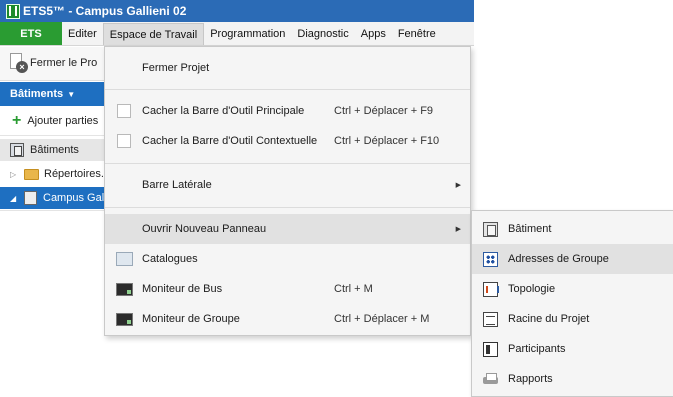  Describe the element at coordinates (353, 289) in the screenshot. I see `shortcut-label: Ctrl + M` at that location.